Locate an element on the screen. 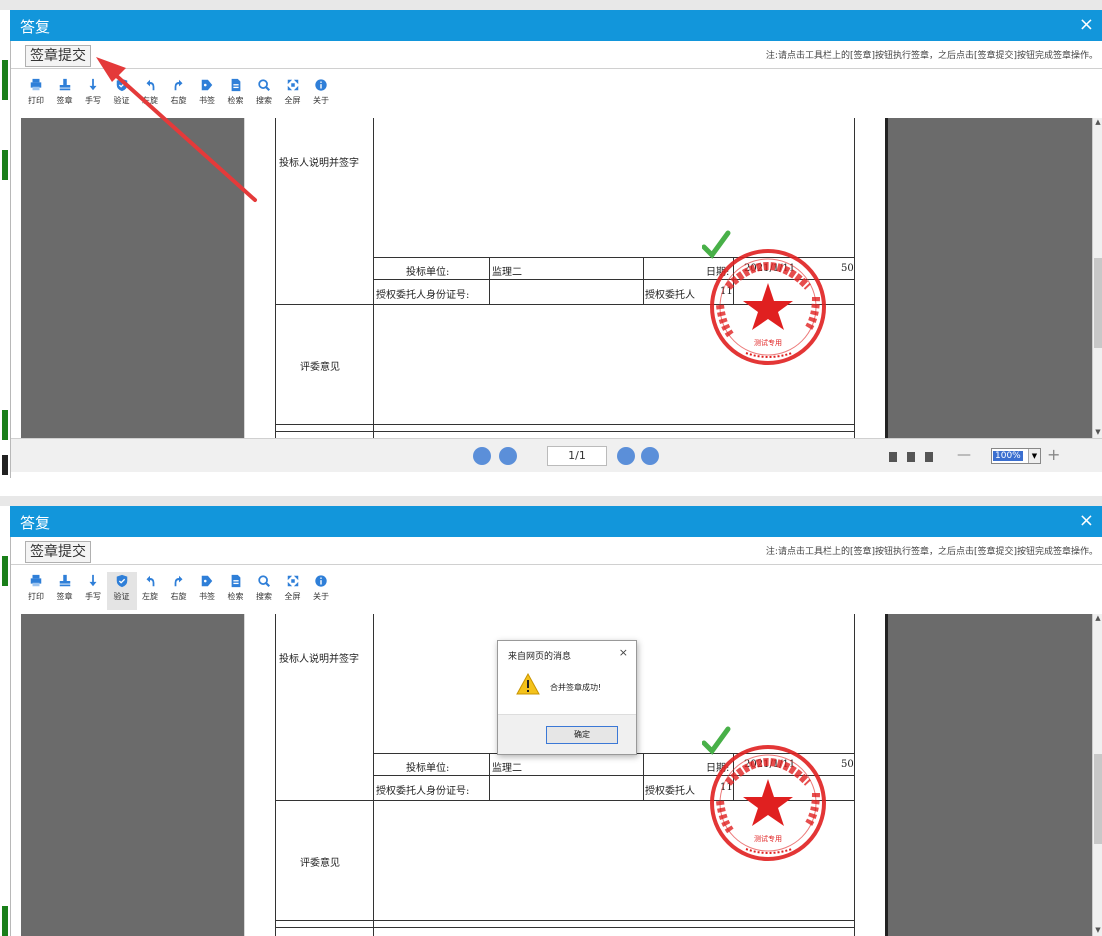 The image size is (1102, 936). next-page-icon is located at coordinates (626, 456).